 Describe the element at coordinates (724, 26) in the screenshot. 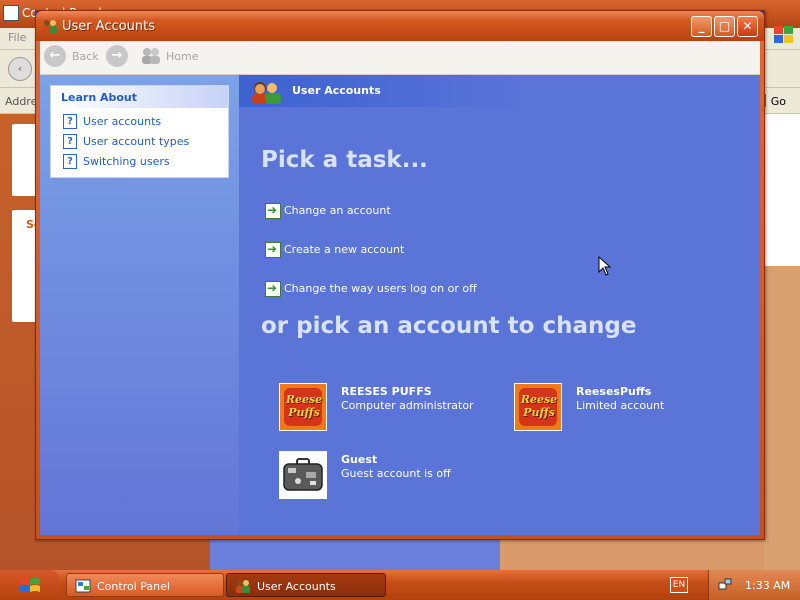

I see `maximize-button: □` at that location.